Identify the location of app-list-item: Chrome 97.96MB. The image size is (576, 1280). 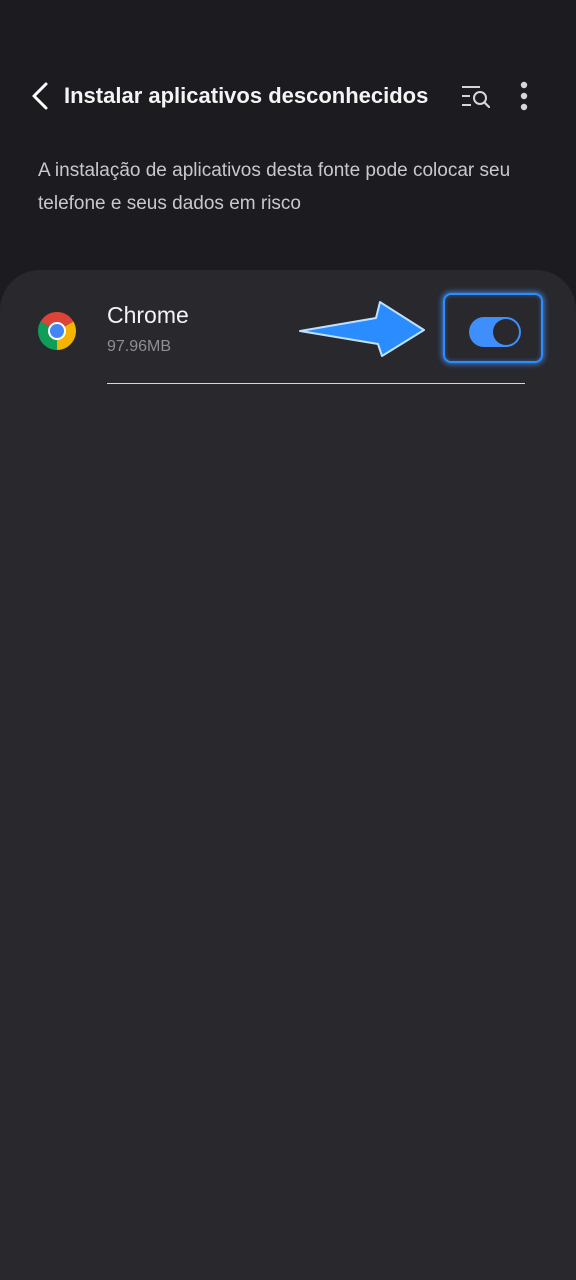
(288, 328).